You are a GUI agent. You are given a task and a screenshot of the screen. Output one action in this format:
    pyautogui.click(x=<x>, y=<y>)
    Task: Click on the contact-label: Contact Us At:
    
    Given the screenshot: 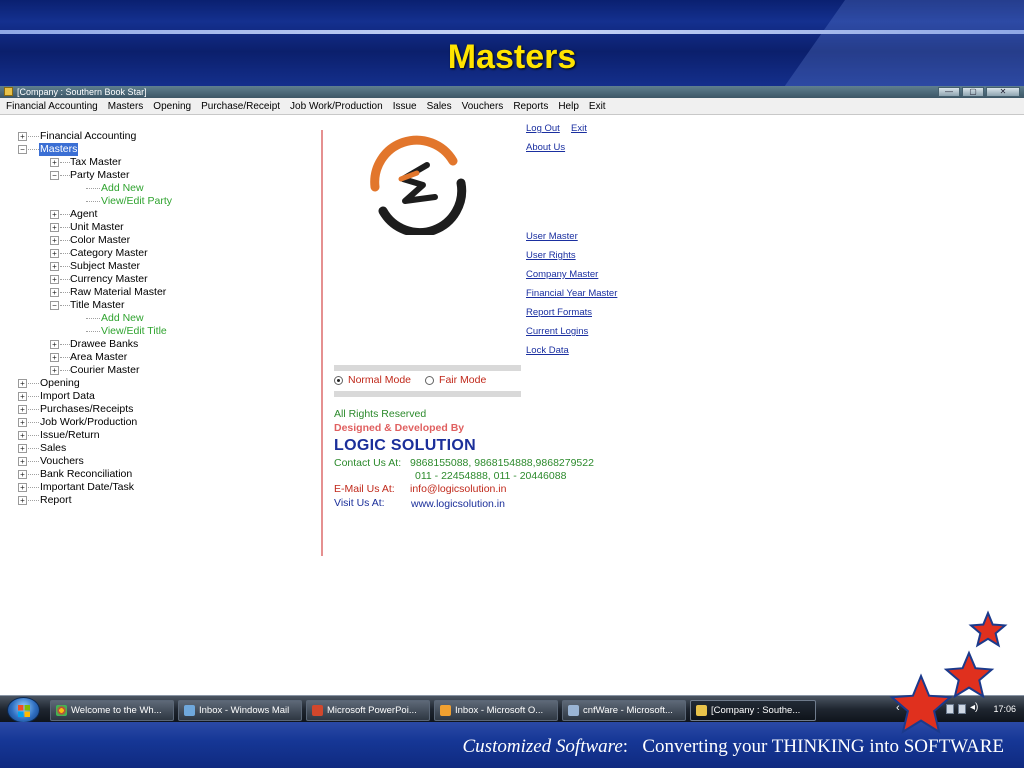 What is the action you would take?
    pyautogui.click(x=368, y=463)
    